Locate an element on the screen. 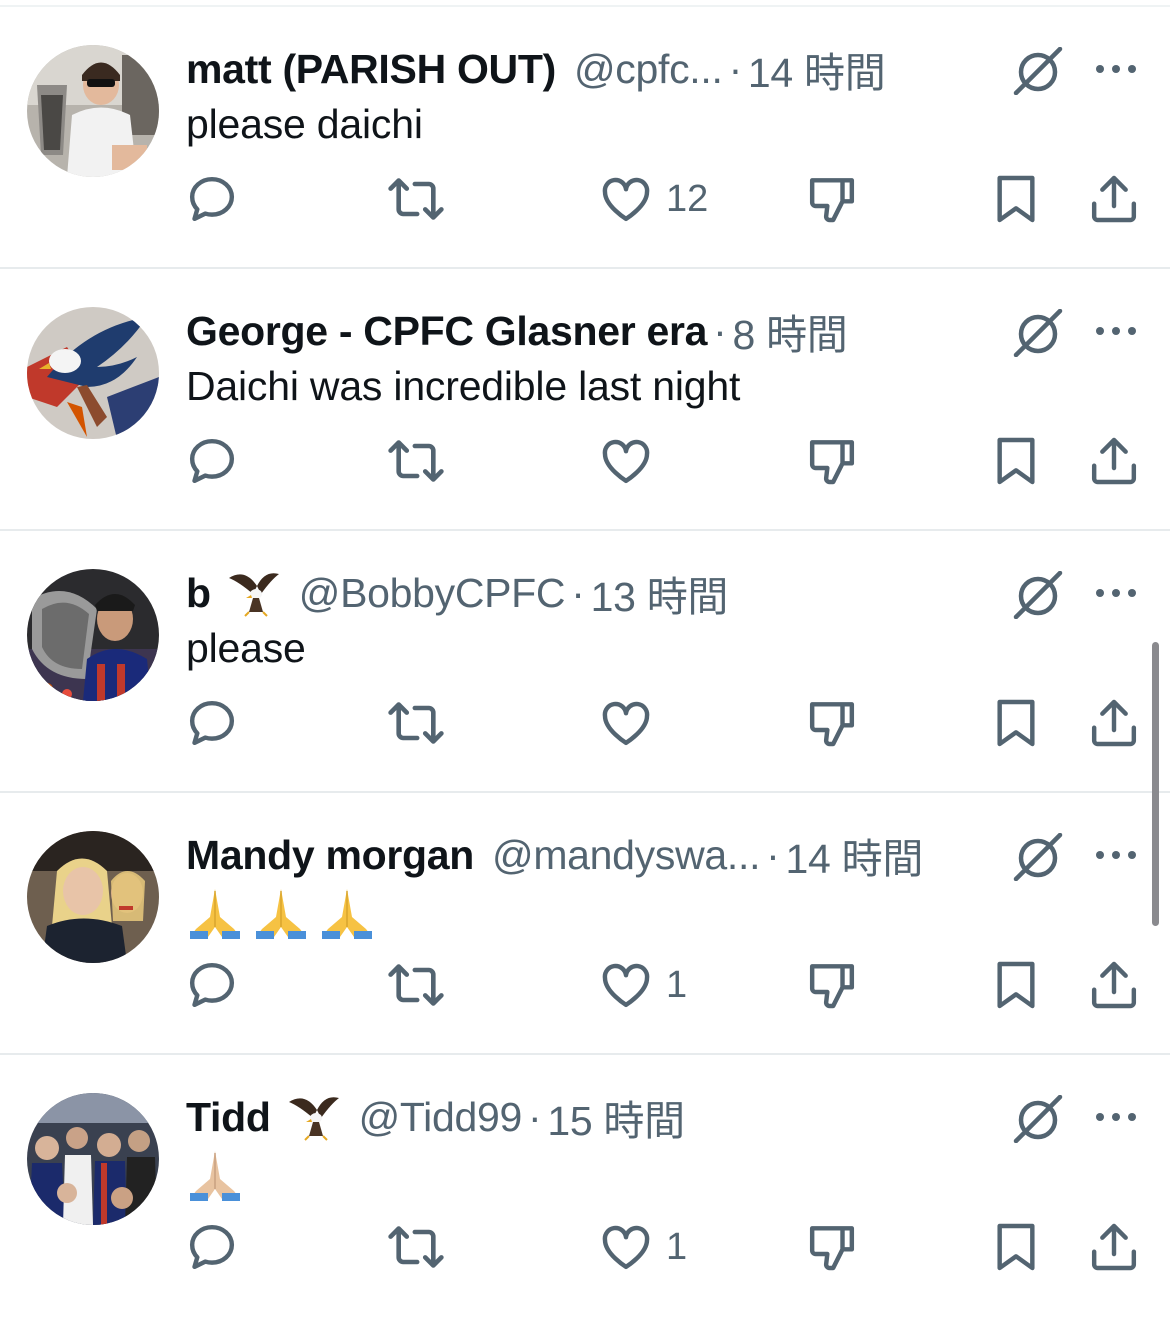 The image size is (1170, 1317). post-header: George - CPFC Glasner era · 8 時間 is located at coordinates (517, 332).